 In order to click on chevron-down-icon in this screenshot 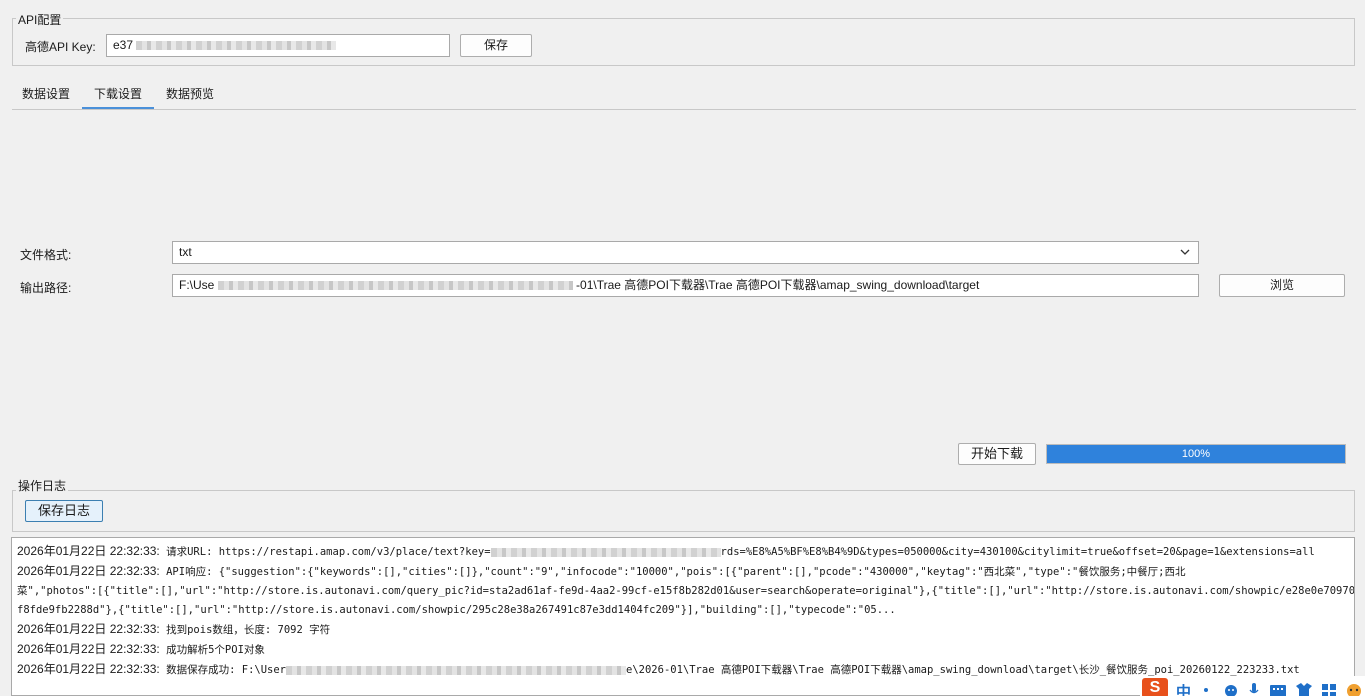, I will do `click(1185, 252)`.